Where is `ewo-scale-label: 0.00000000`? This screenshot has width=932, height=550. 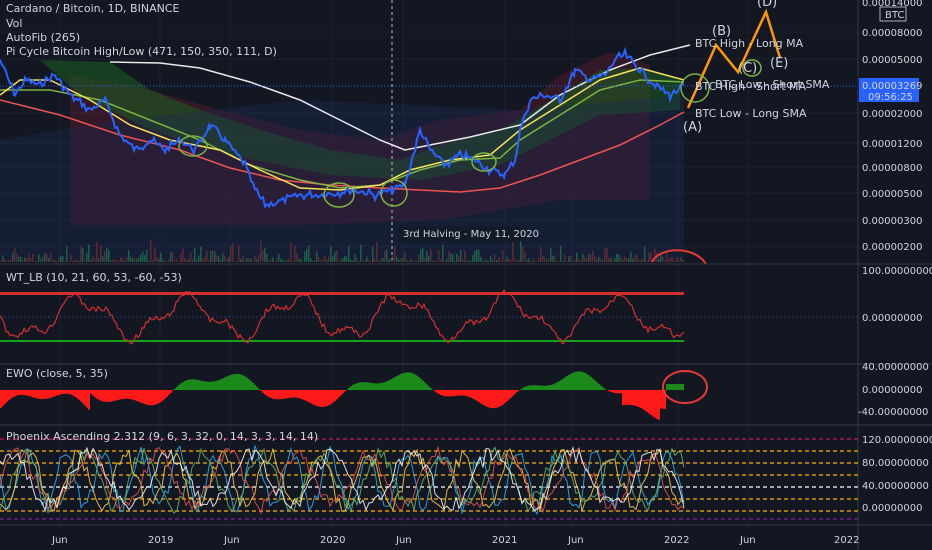 ewo-scale-label: 0.00000000 is located at coordinates (892, 390).